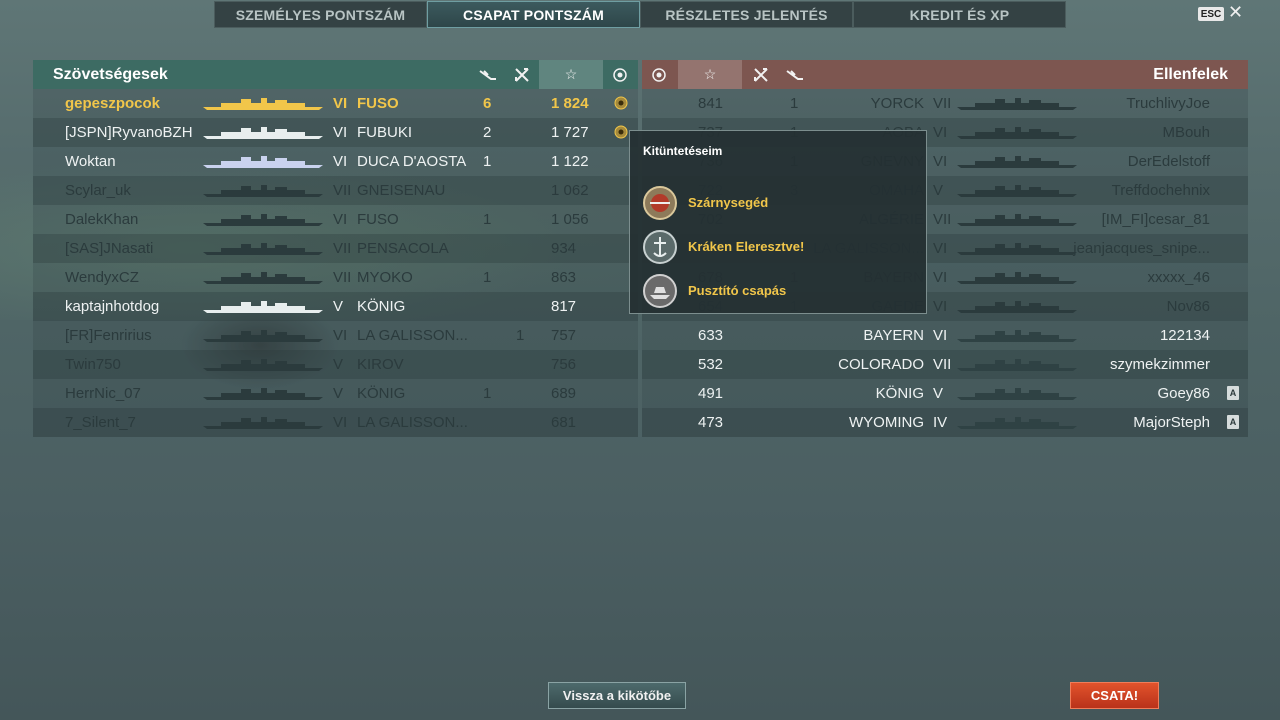 This screenshot has width=1280, height=720. Describe the element at coordinates (737, 290) in the screenshot. I see `achievement-name: Pusztító csapás` at that location.